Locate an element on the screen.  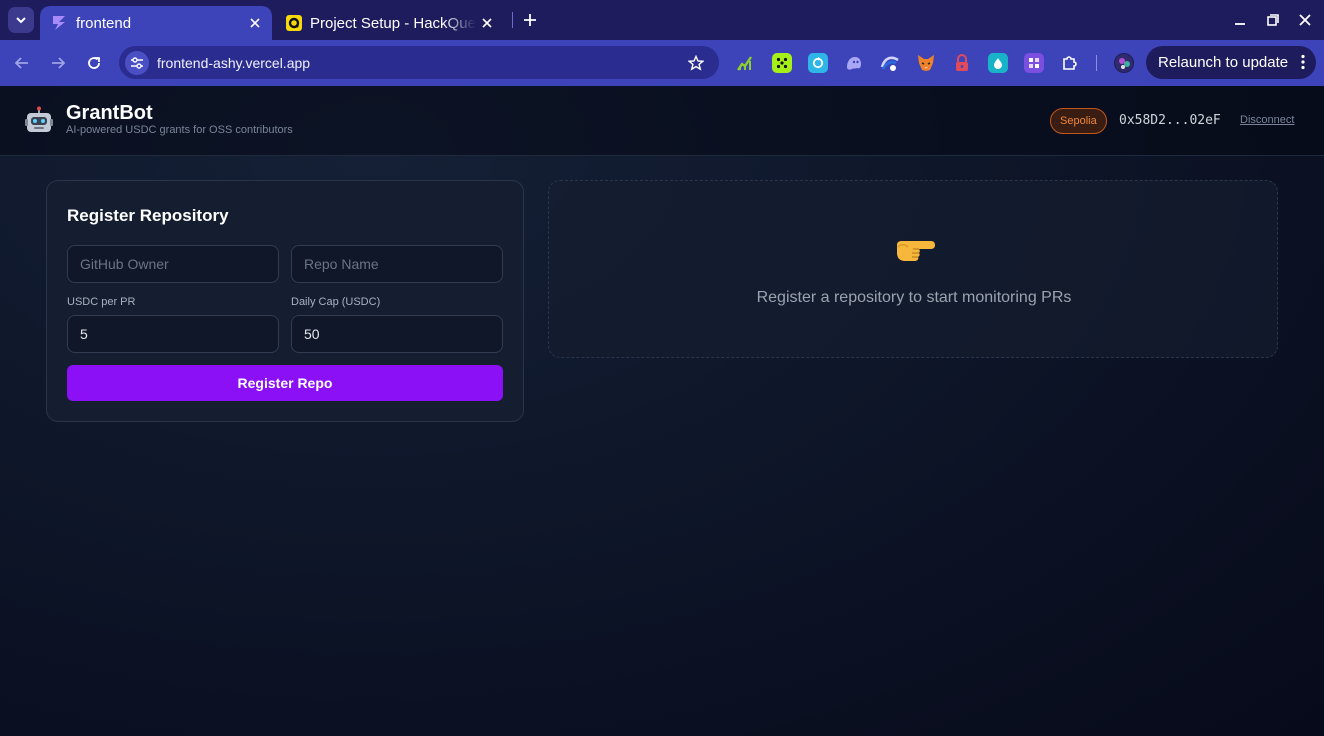
puzzle-box-extension-icon is located at coordinates (1034, 63).